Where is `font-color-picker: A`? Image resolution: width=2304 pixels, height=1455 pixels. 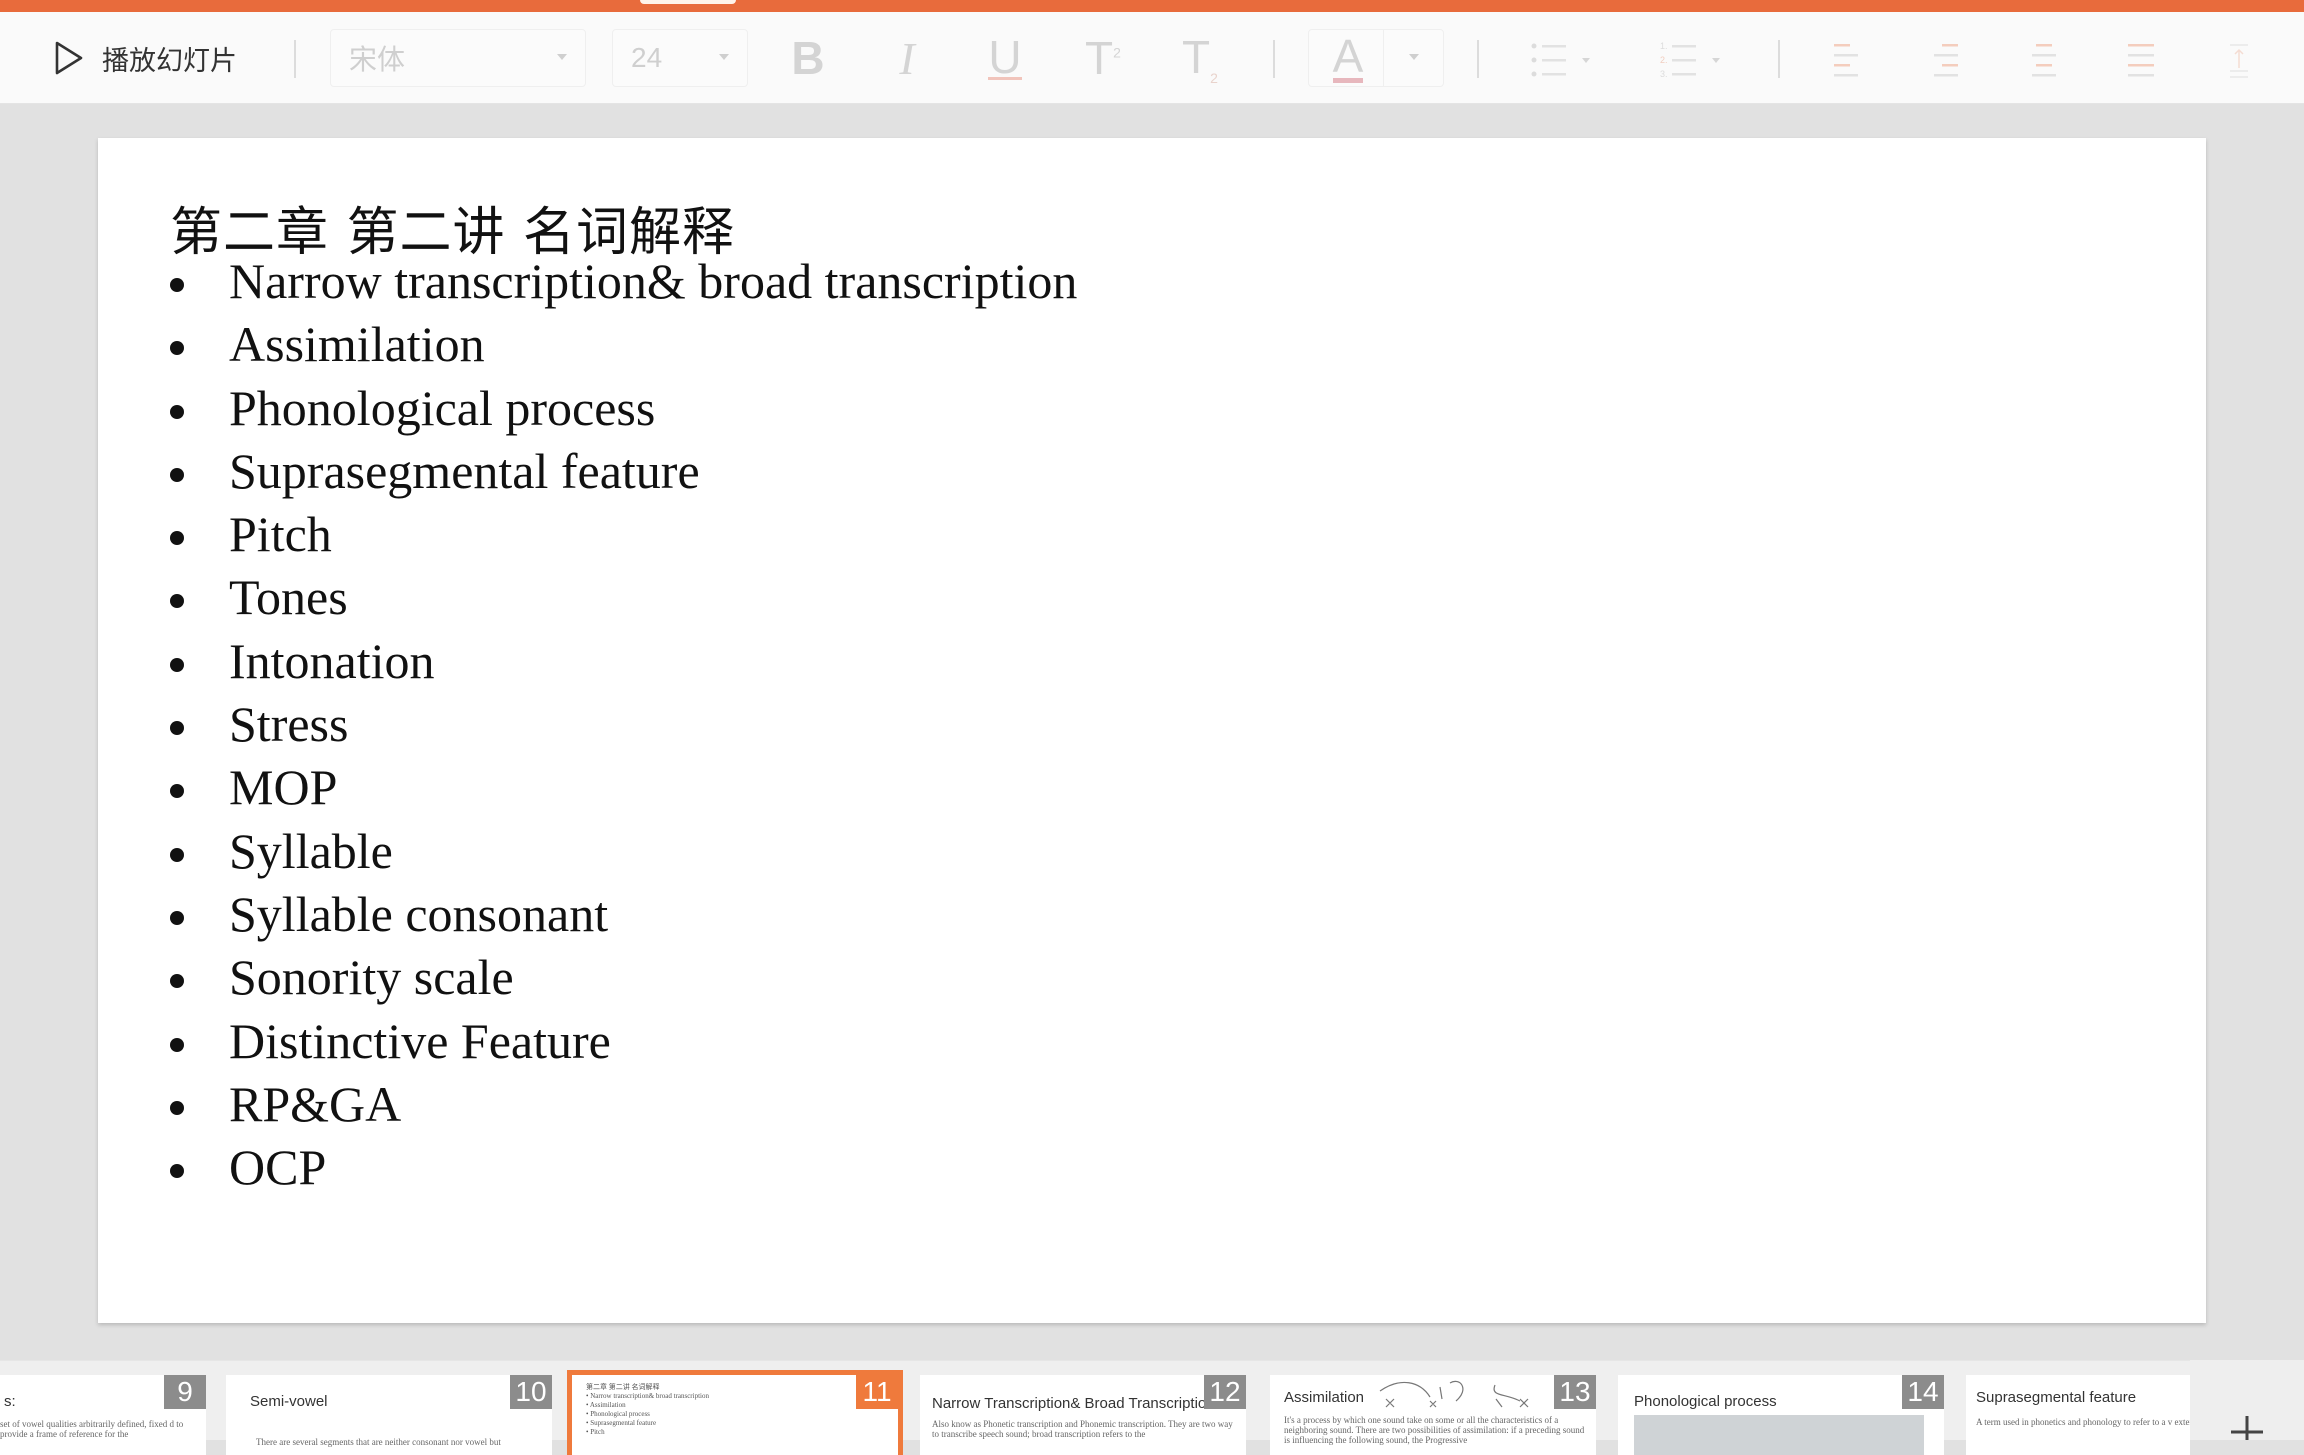
font-color-picker: A is located at coordinates (1376, 58).